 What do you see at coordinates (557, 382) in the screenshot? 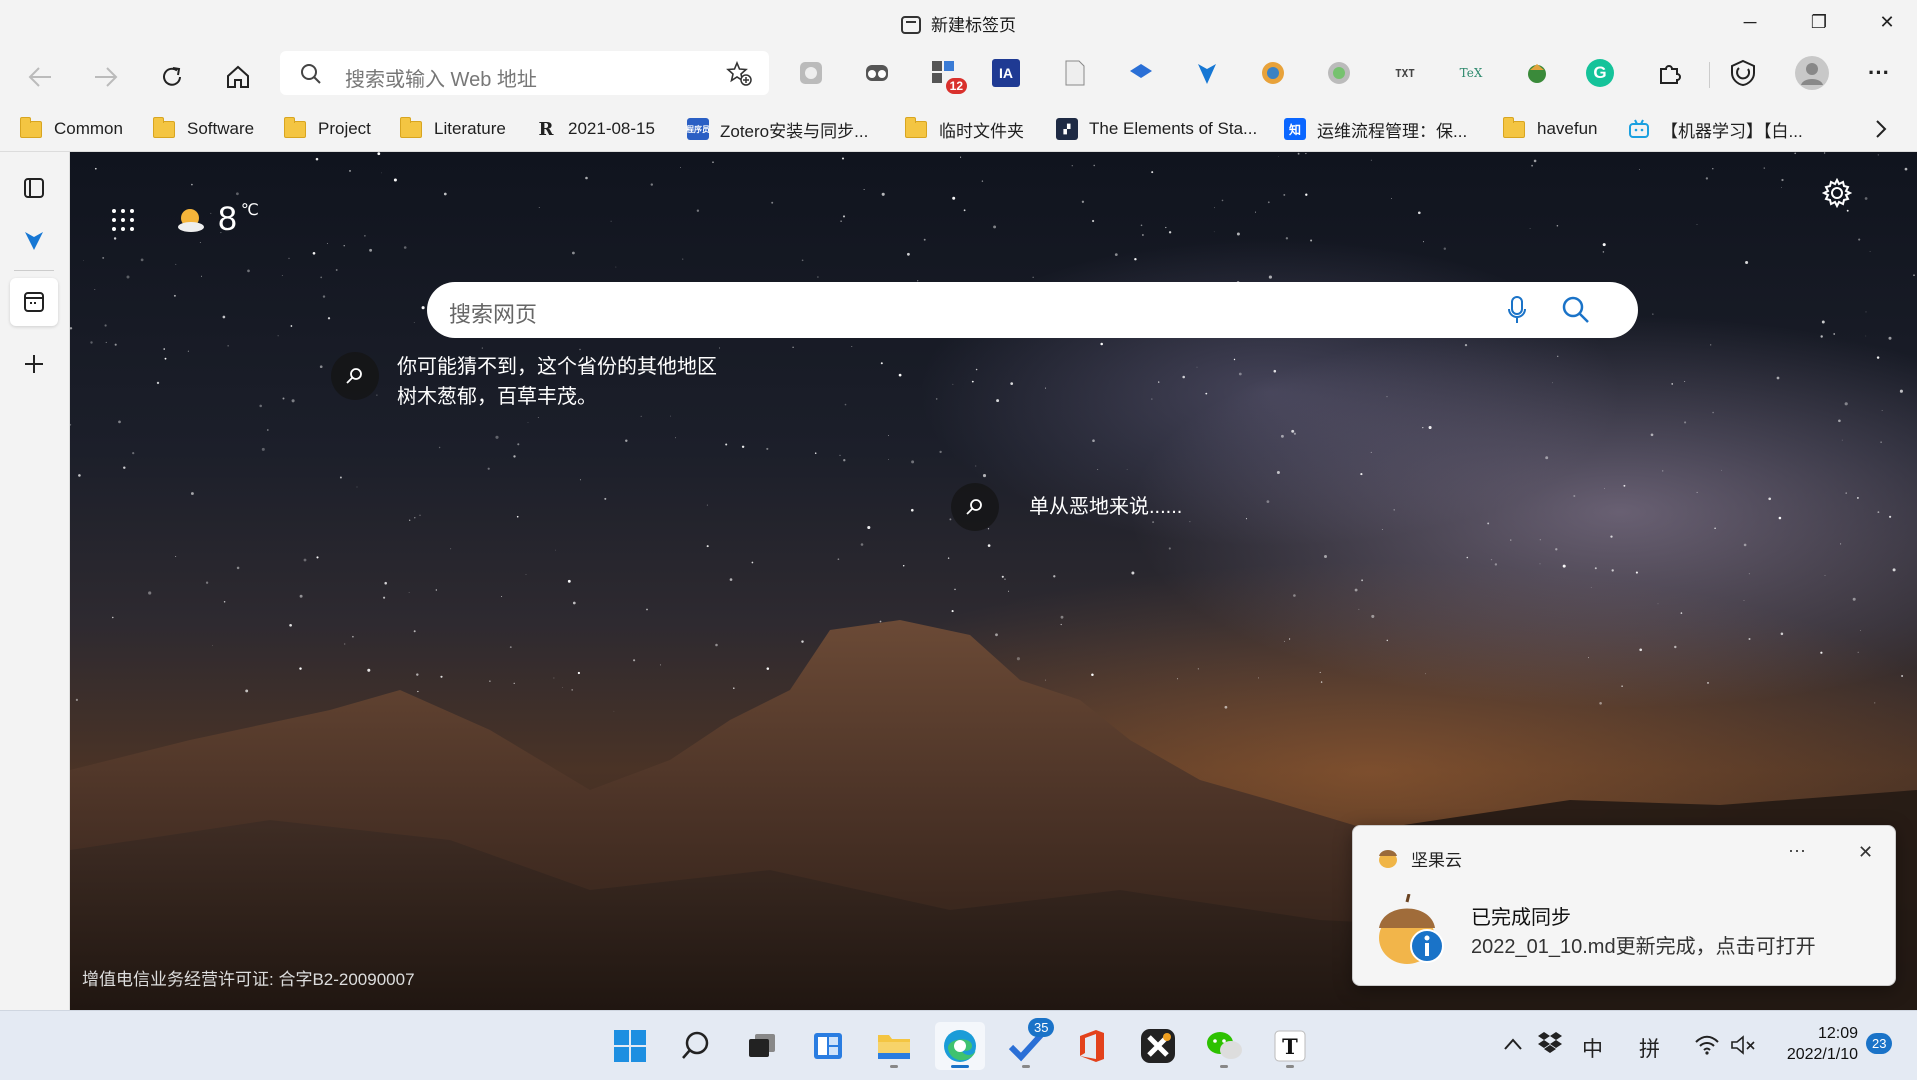
I see `hotspot-caption: 你可能猜不到，这个省份的其他地区树木葱郁，百草丰茂。` at bounding box center [557, 382].